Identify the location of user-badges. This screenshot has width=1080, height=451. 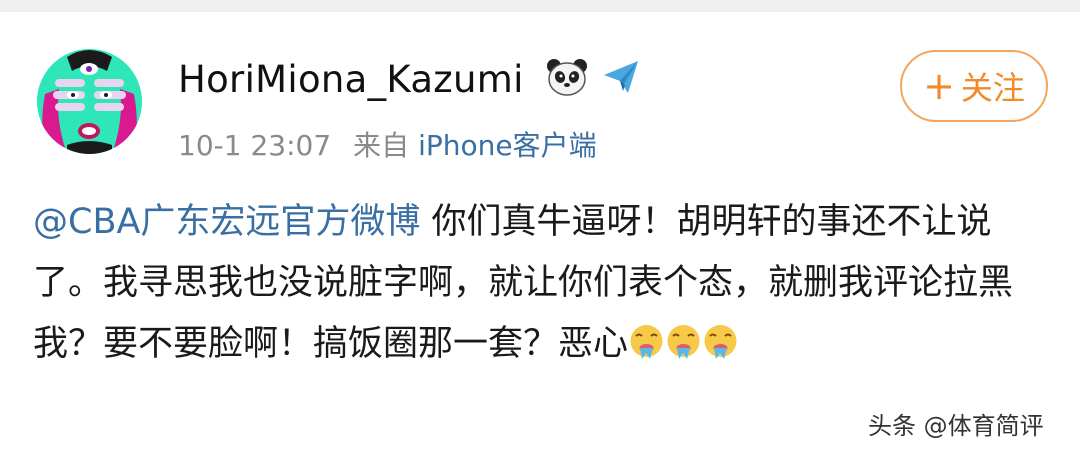
(593, 79).